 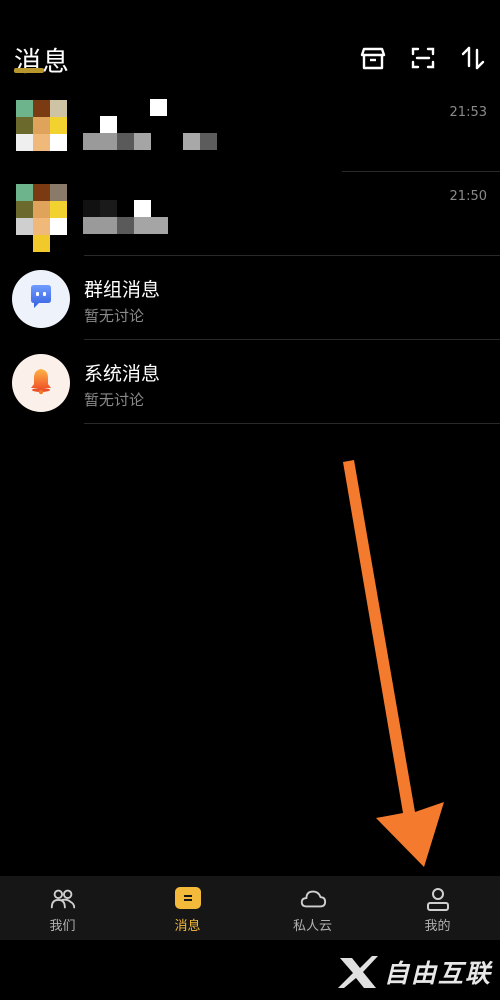 I want to click on tab-messages: 消息, so click(x=187, y=908).